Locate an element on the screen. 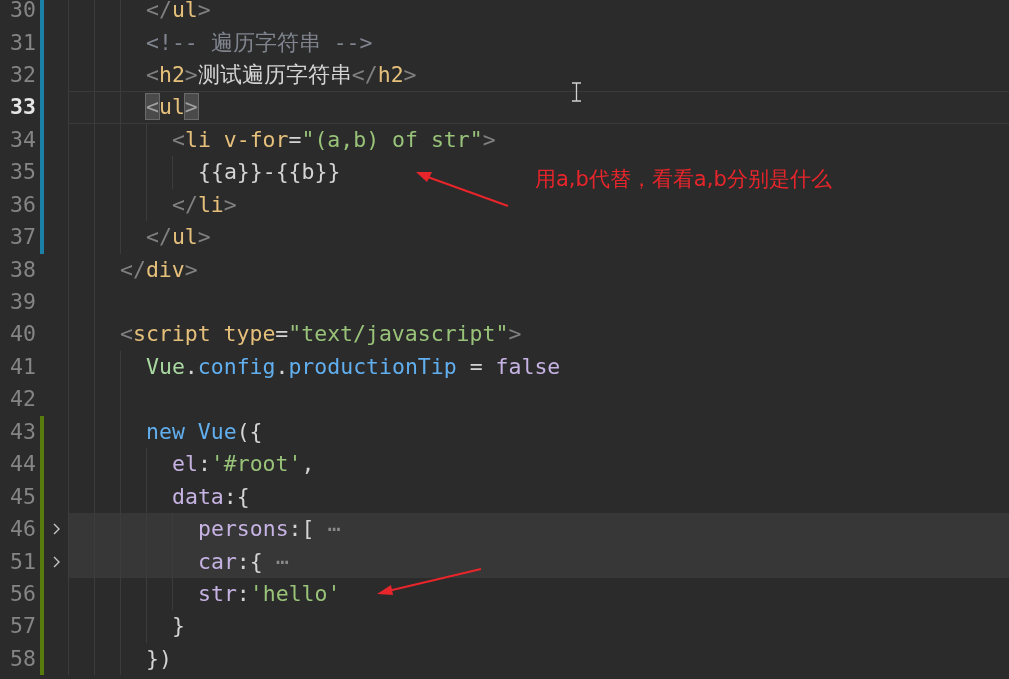 The image size is (1009, 679). line-number: 41 is located at coordinates (22, 366).